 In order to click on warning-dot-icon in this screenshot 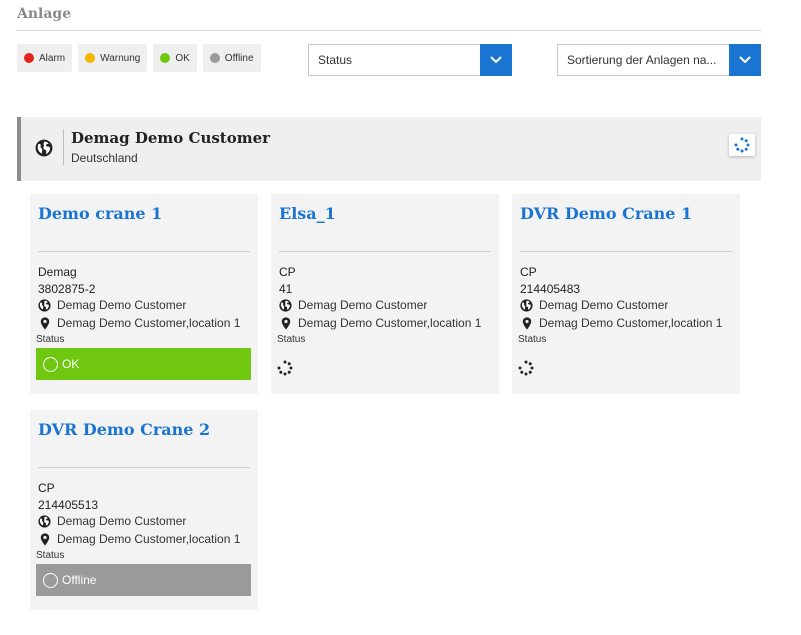, I will do `click(90, 58)`.